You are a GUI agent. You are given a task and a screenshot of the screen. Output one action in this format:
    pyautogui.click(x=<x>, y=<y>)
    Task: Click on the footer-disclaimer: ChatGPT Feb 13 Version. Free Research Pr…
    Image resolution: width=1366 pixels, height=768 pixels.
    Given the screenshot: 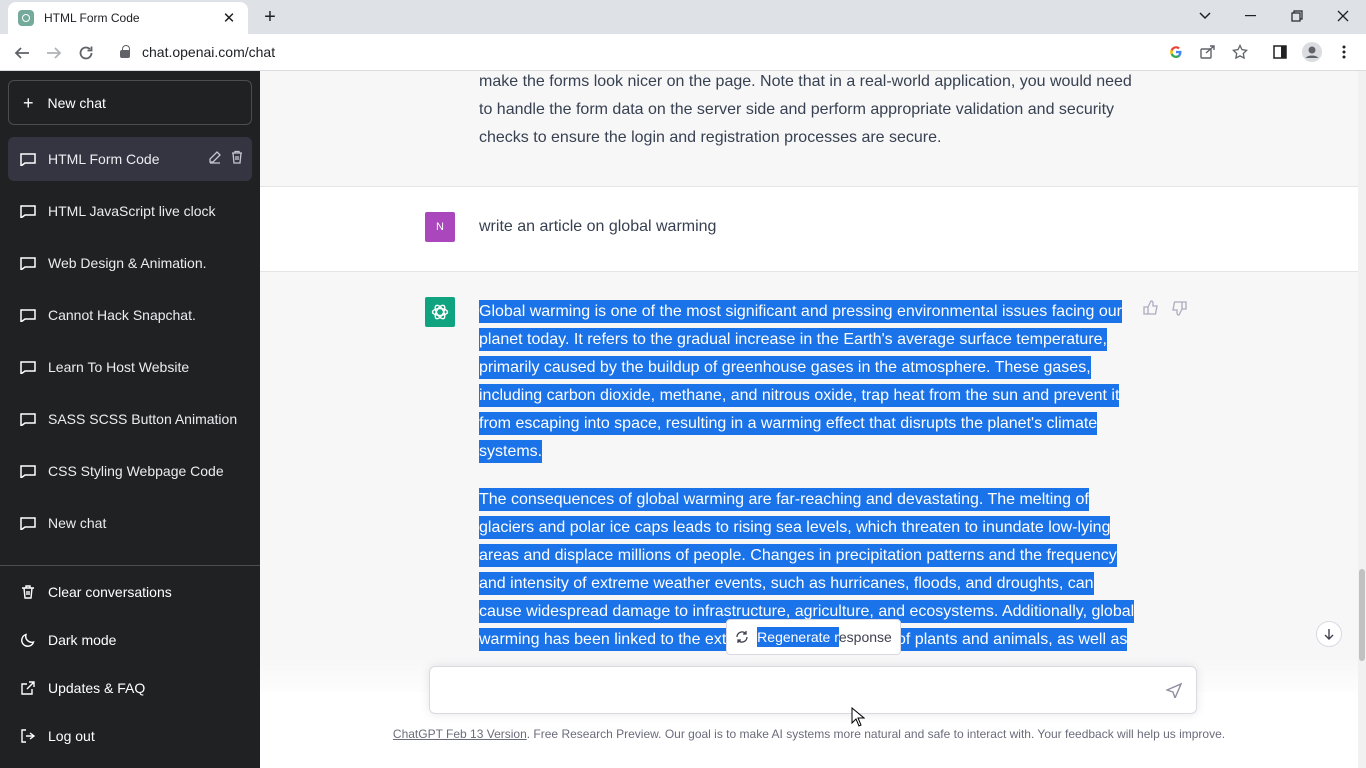 What is the action you would take?
    pyautogui.click(x=809, y=734)
    